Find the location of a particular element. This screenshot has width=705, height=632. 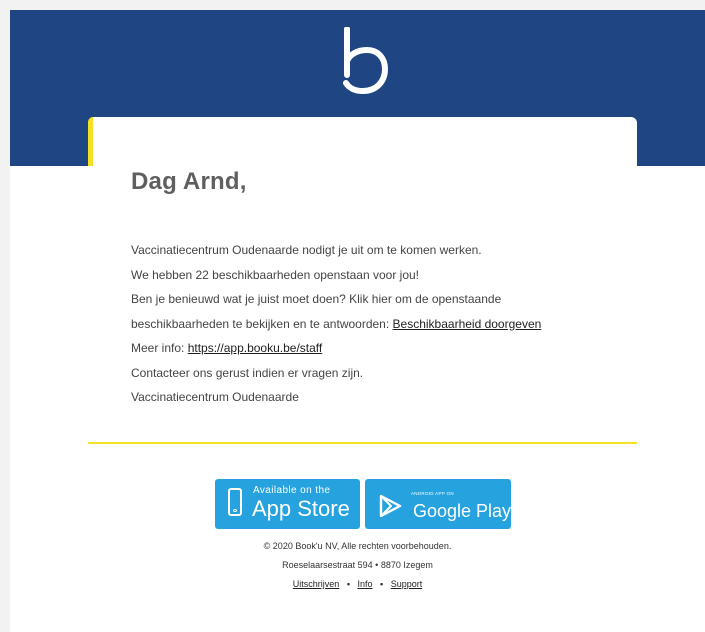

support-link: Support is located at coordinates (407, 584).